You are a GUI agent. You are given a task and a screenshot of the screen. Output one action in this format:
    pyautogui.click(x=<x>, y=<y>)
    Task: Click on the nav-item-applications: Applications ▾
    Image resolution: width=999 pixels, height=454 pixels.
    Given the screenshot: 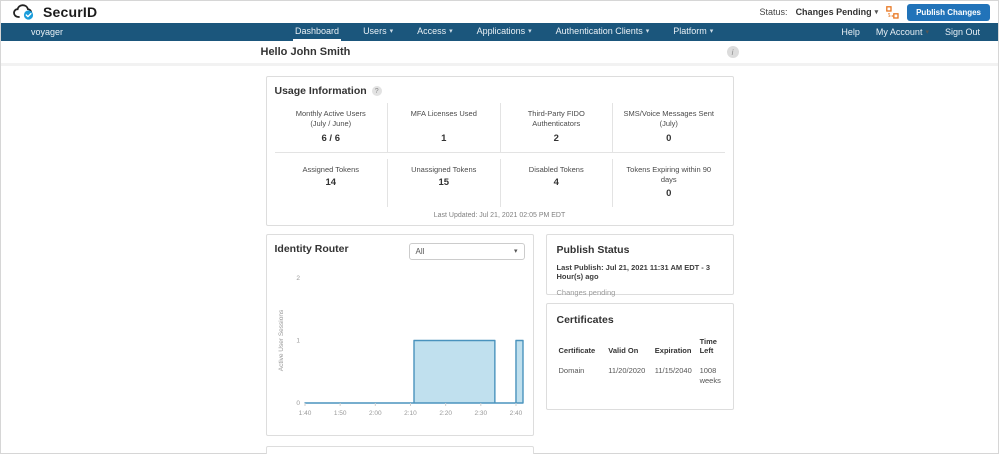 What is the action you would take?
    pyautogui.click(x=504, y=32)
    